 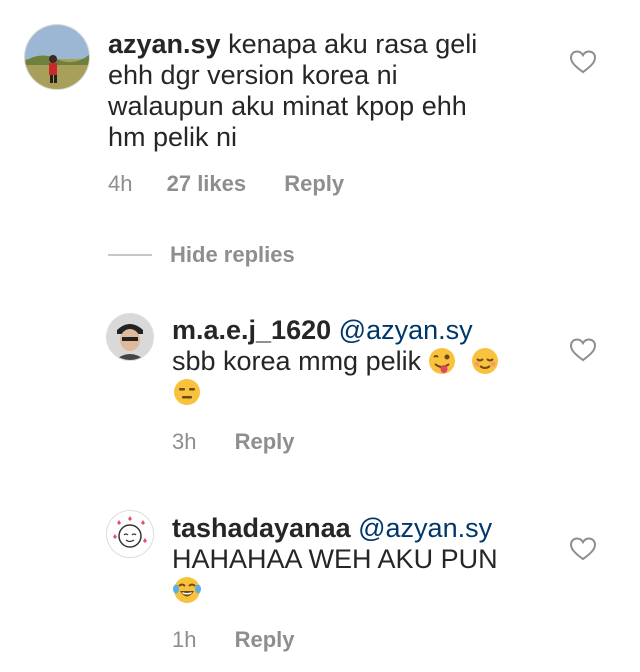 I want to click on comment-time: 4h, so click(x=120, y=183).